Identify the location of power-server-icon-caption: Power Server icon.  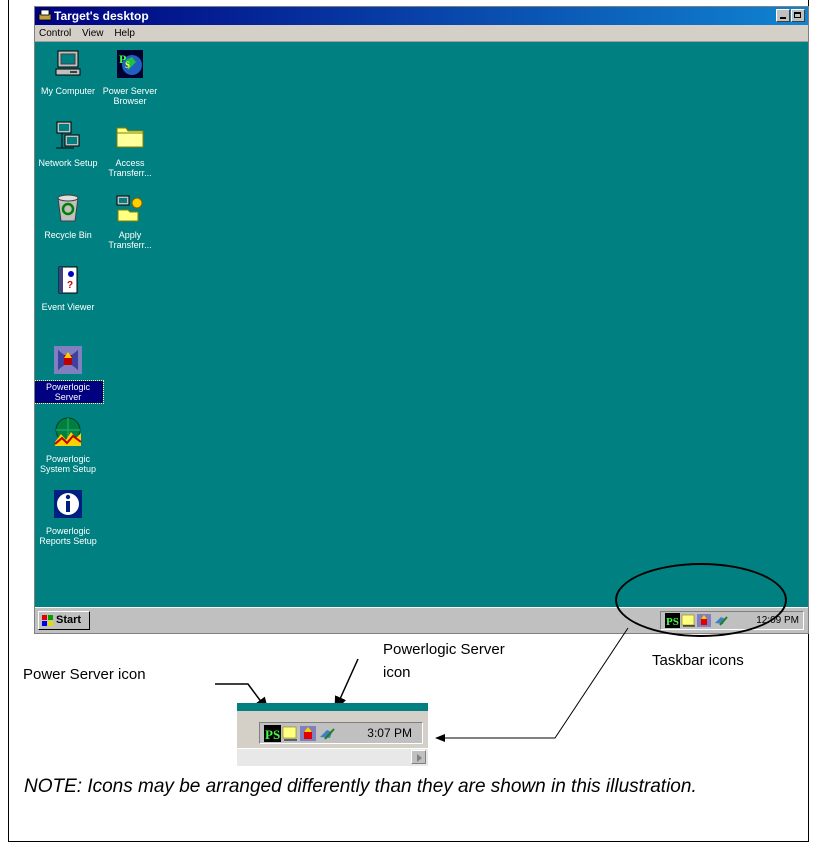
(84, 674).